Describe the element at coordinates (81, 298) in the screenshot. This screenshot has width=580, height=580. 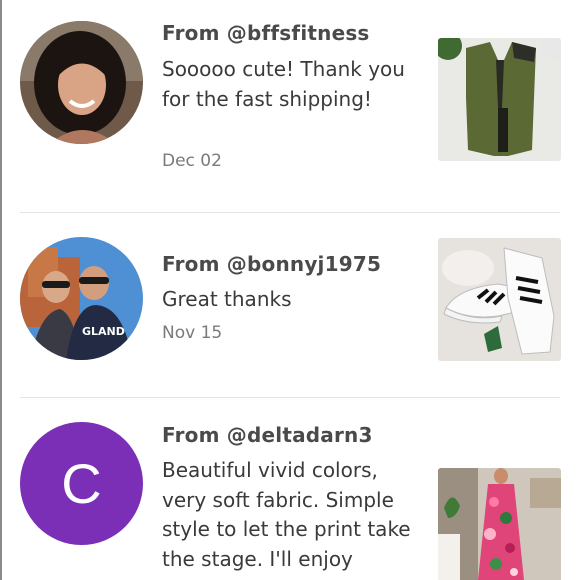
I see `user-avatar-photo: GLAND` at that location.